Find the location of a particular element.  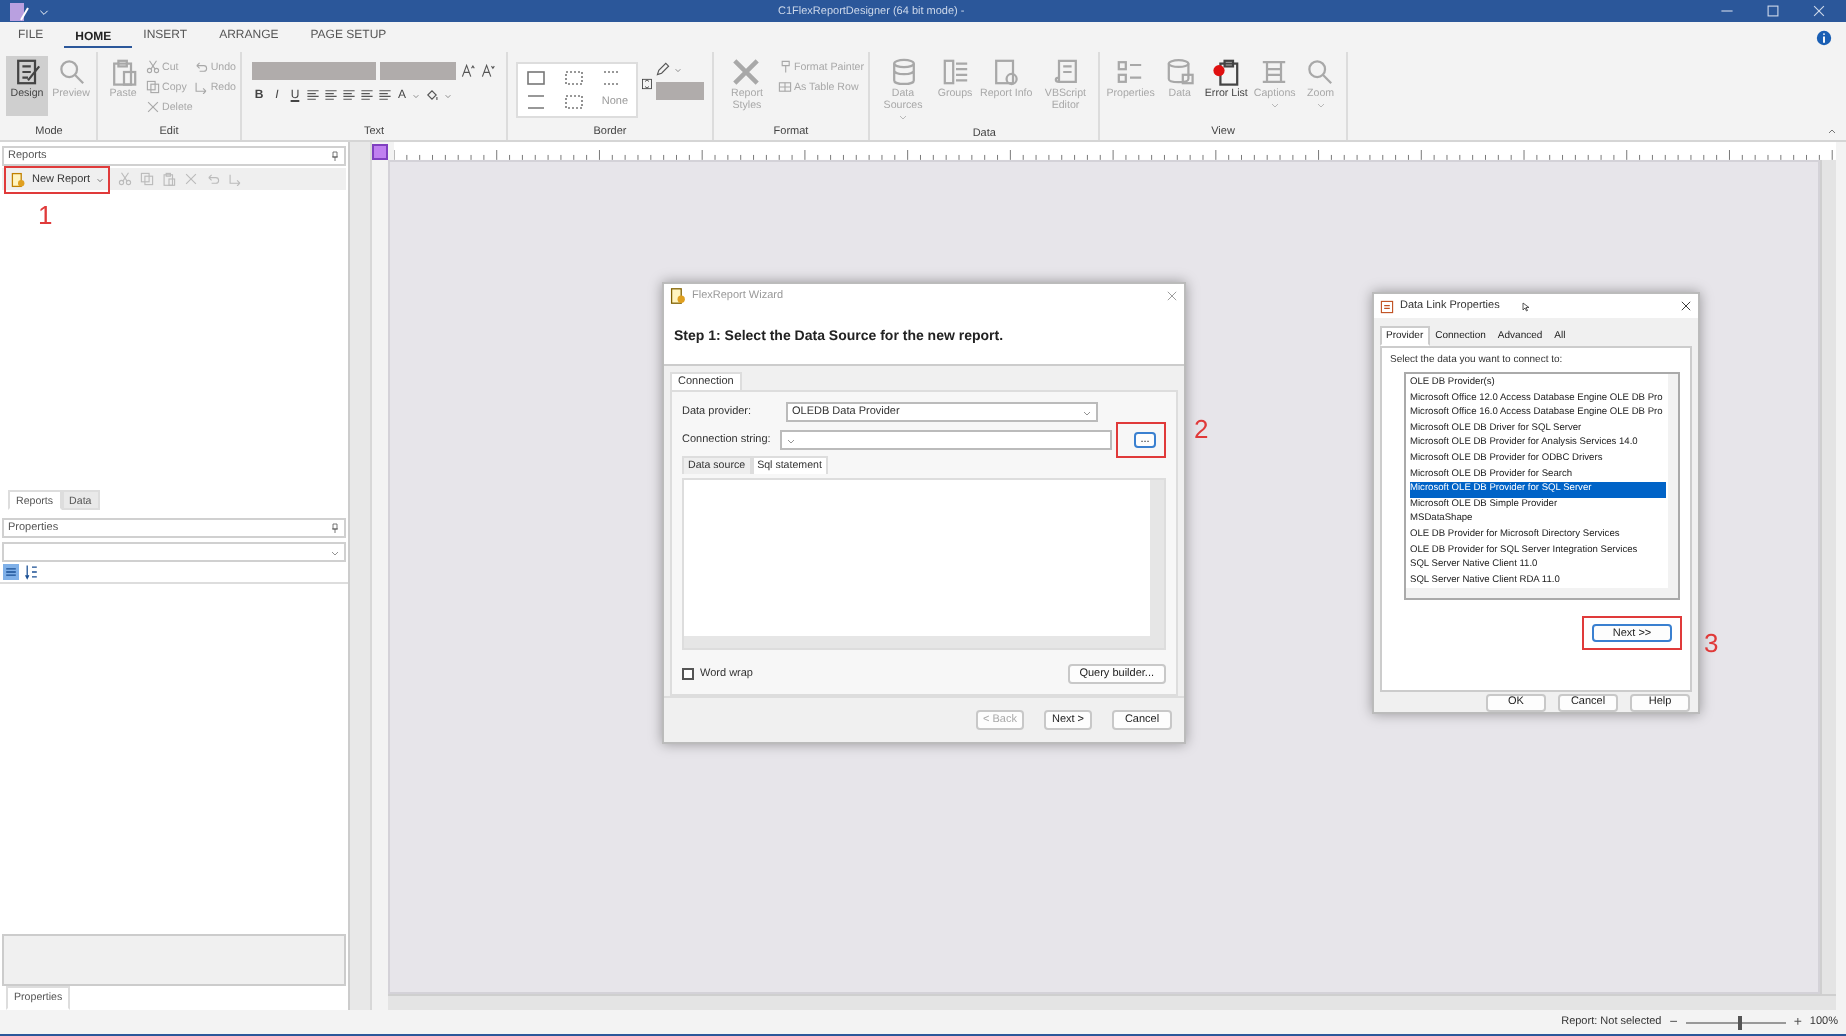

annotation-number: 1 is located at coordinates (45, 215).